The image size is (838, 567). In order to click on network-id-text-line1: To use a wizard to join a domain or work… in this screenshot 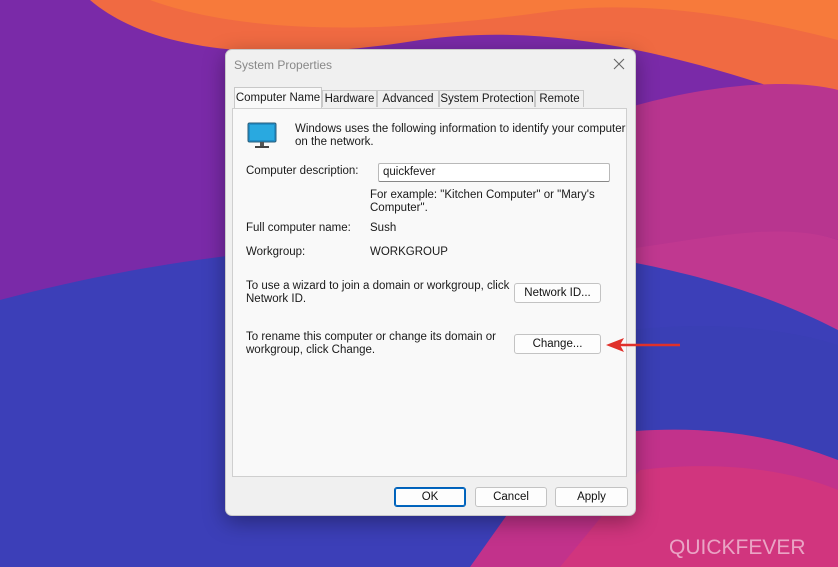, I will do `click(378, 286)`.